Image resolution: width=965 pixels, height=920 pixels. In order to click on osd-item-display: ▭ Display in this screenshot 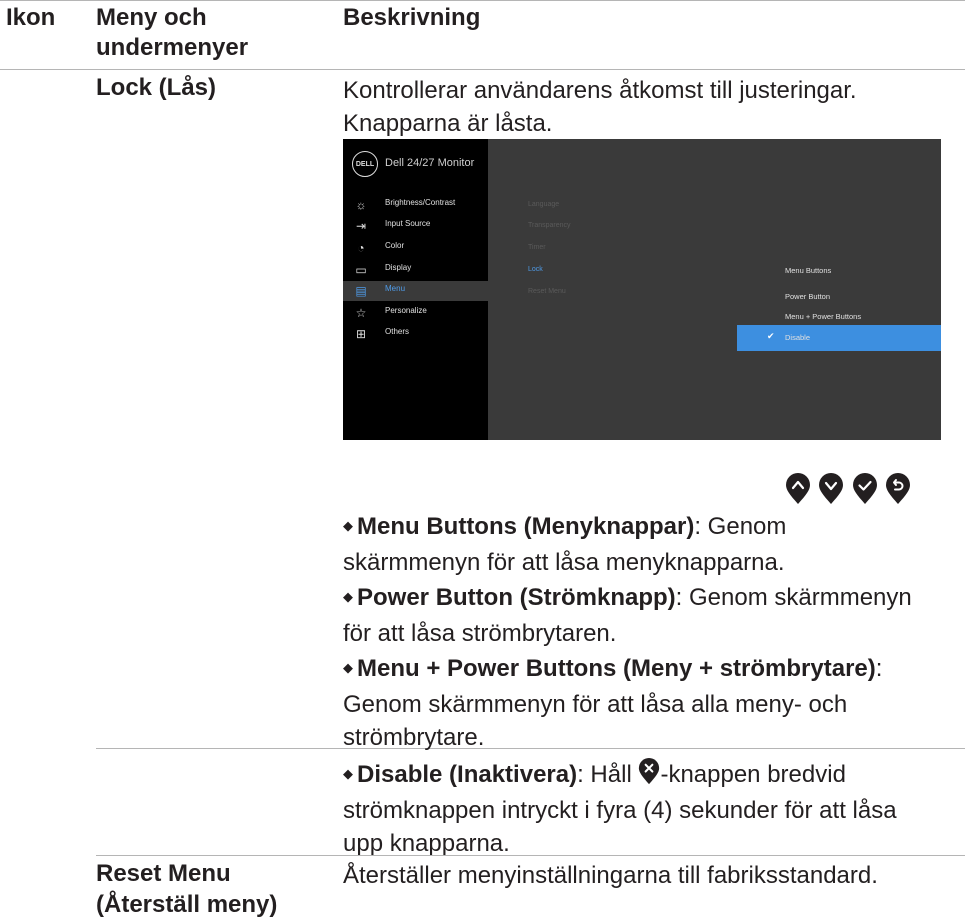, I will do `click(415, 270)`.